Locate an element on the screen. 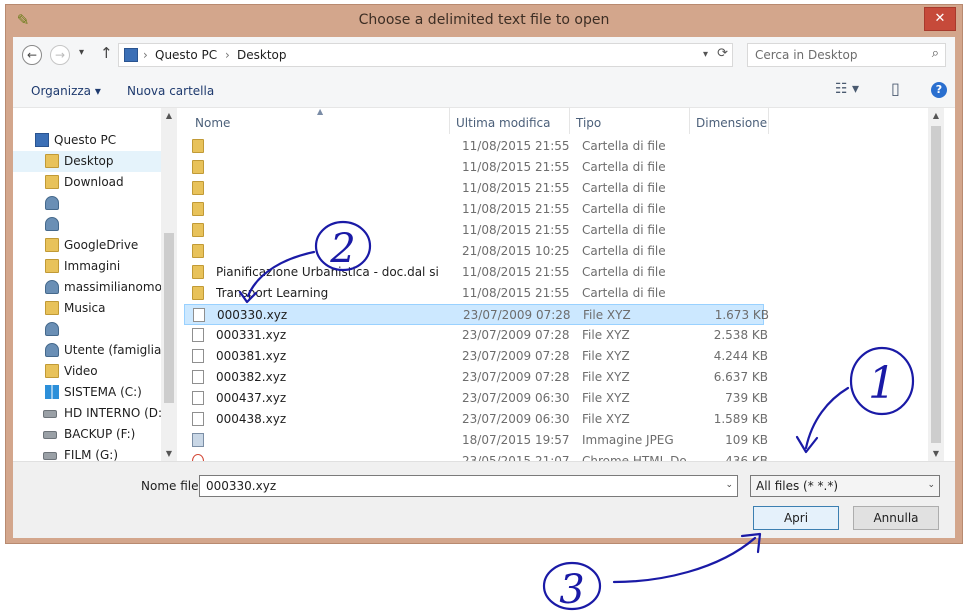  annotation-label-2: 2 is located at coordinates (342, 249).